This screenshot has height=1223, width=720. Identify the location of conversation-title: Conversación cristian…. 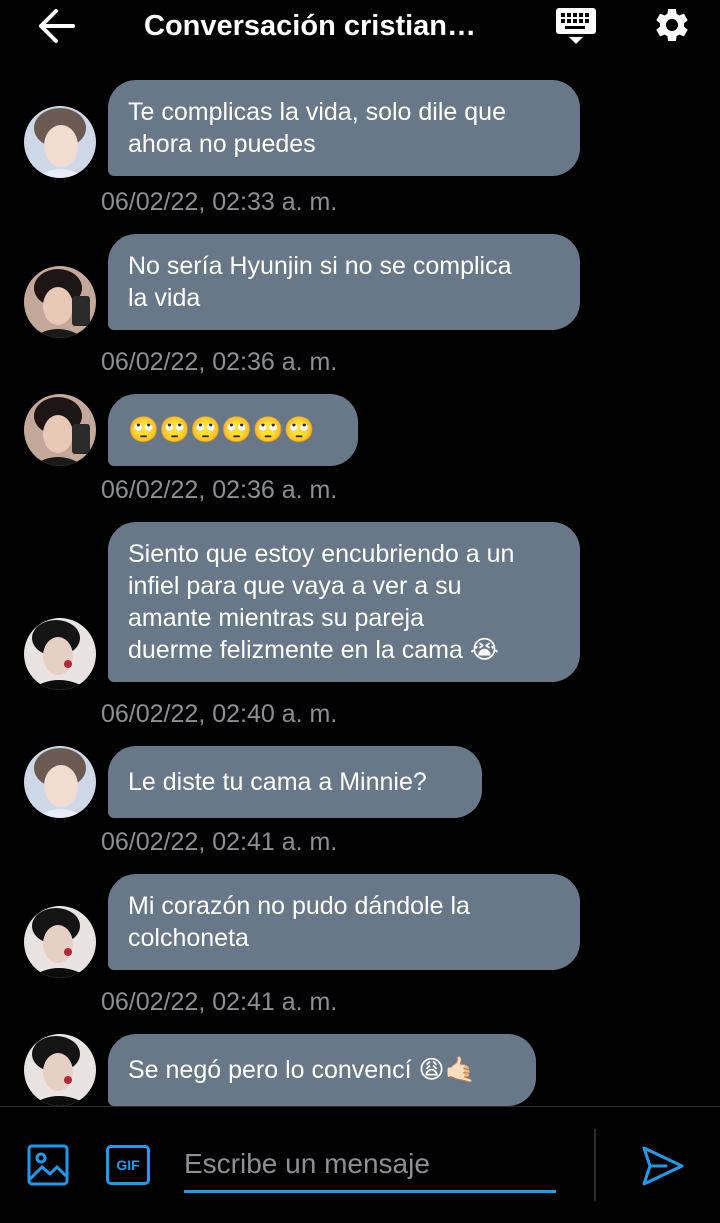
(319, 26).